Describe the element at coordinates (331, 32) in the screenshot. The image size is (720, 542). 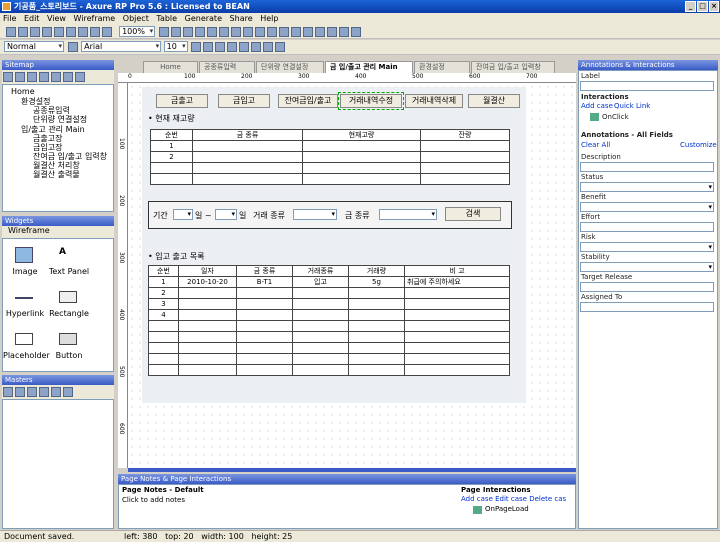
I see `lock-icon` at that location.